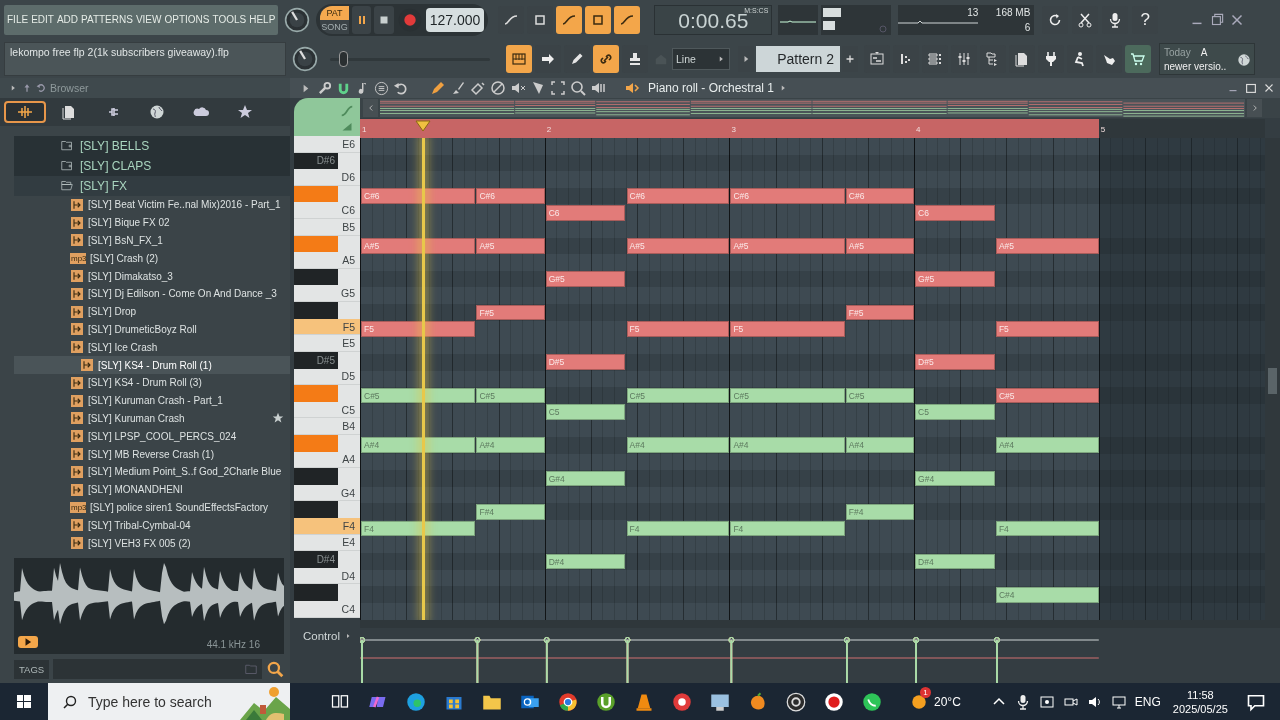 This screenshot has height=720, width=1280. Describe the element at coordinates (558, 88) in the screenshot. I see `select-icon` at that location.